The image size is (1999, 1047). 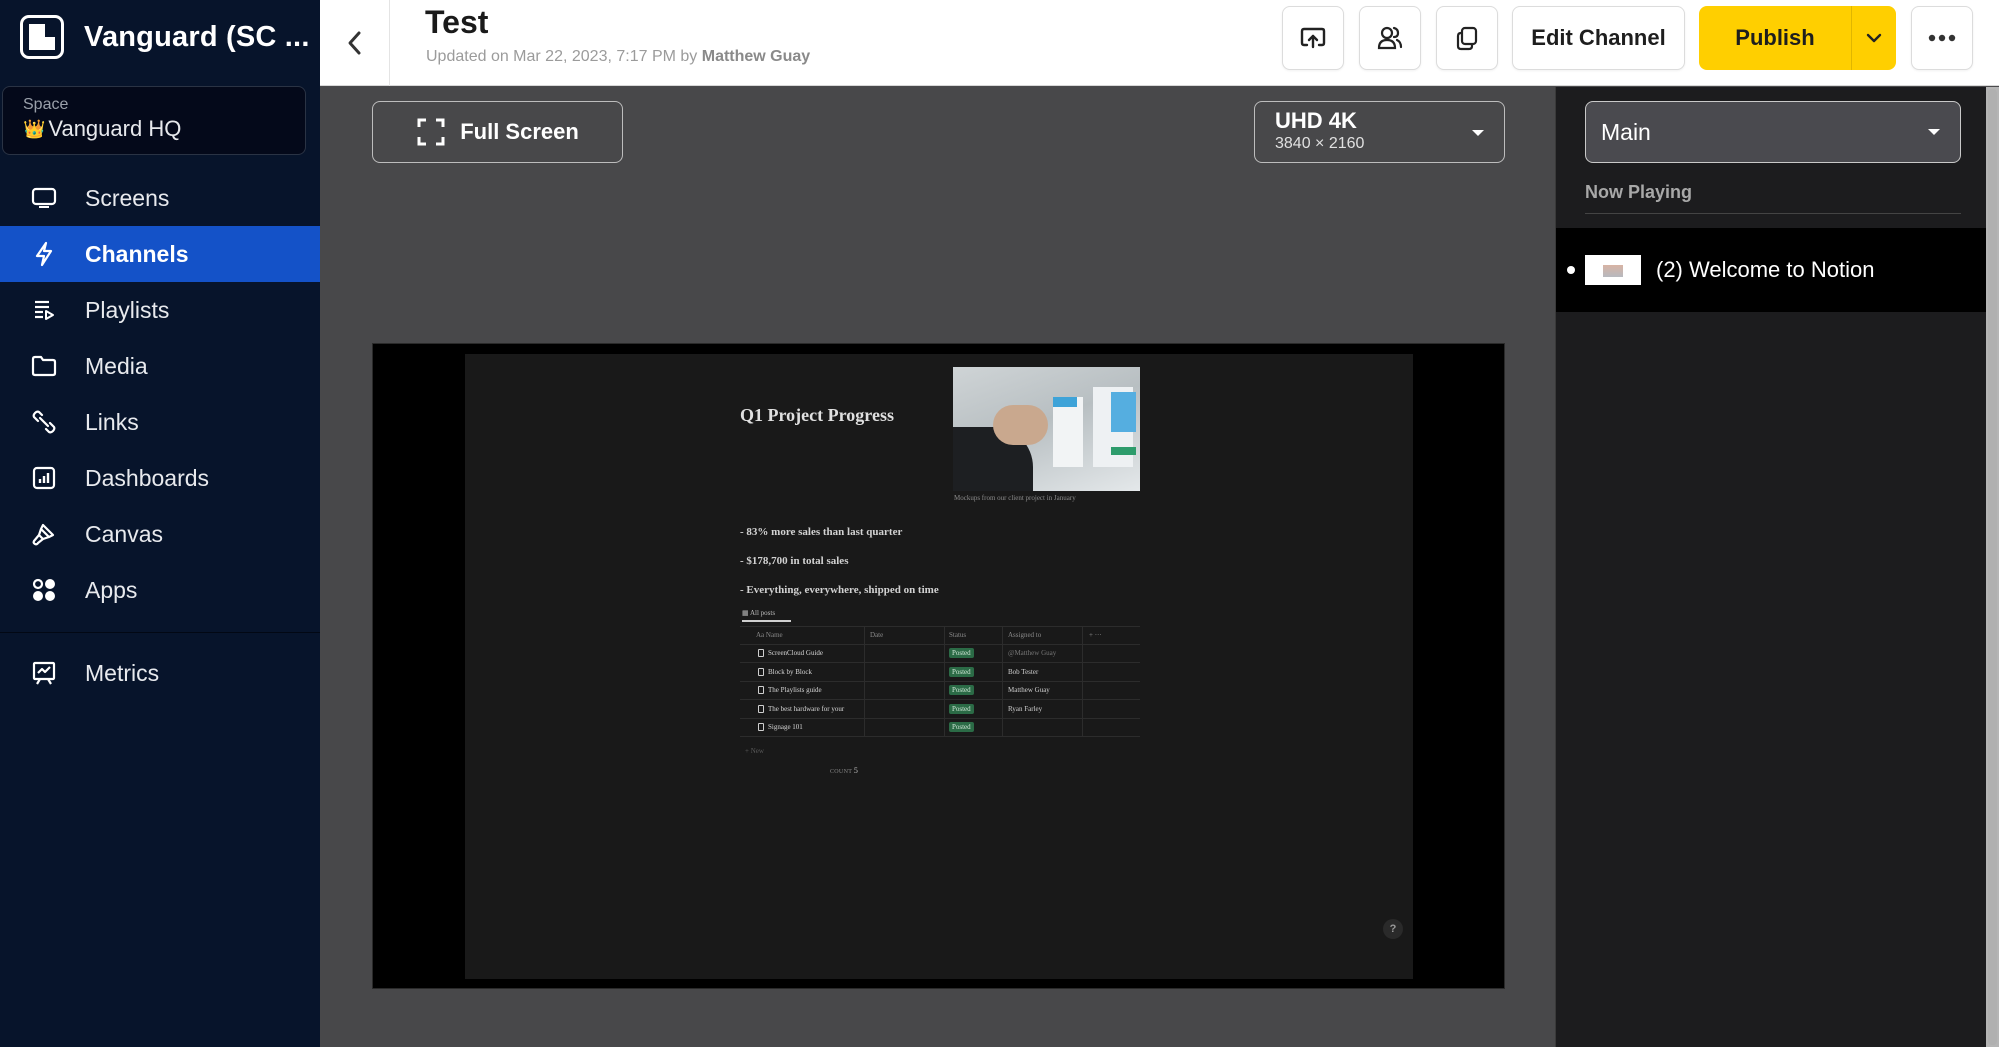 What do you see at coordinates (1874, 38) in the screenshot?
I see `publish-options-button` at bounding box center [1874, 38].